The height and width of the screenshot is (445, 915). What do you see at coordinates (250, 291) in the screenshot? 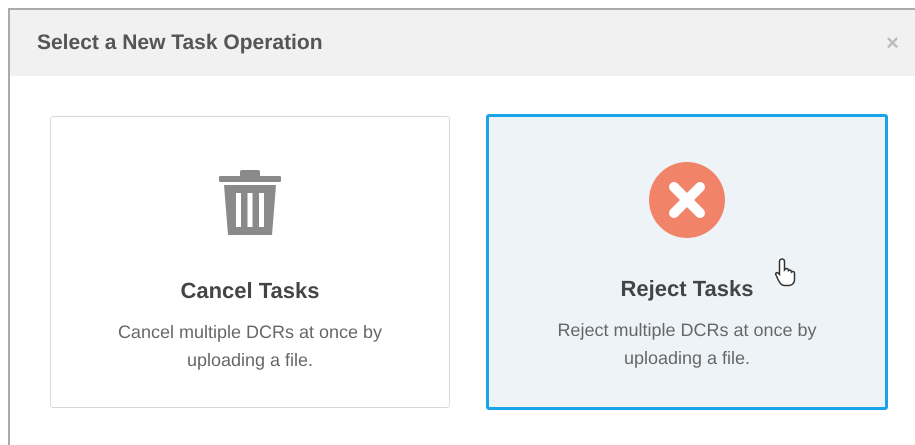
I see `option-title: Cancel Tasks` at bounding box center [250, 291].